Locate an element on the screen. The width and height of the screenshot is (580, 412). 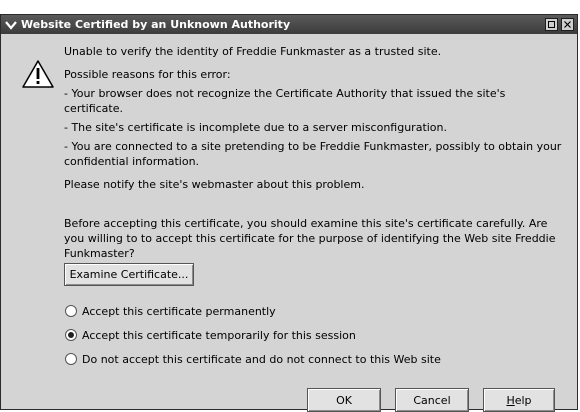
help-mnemonic: H is located at coordinates (510, 400).